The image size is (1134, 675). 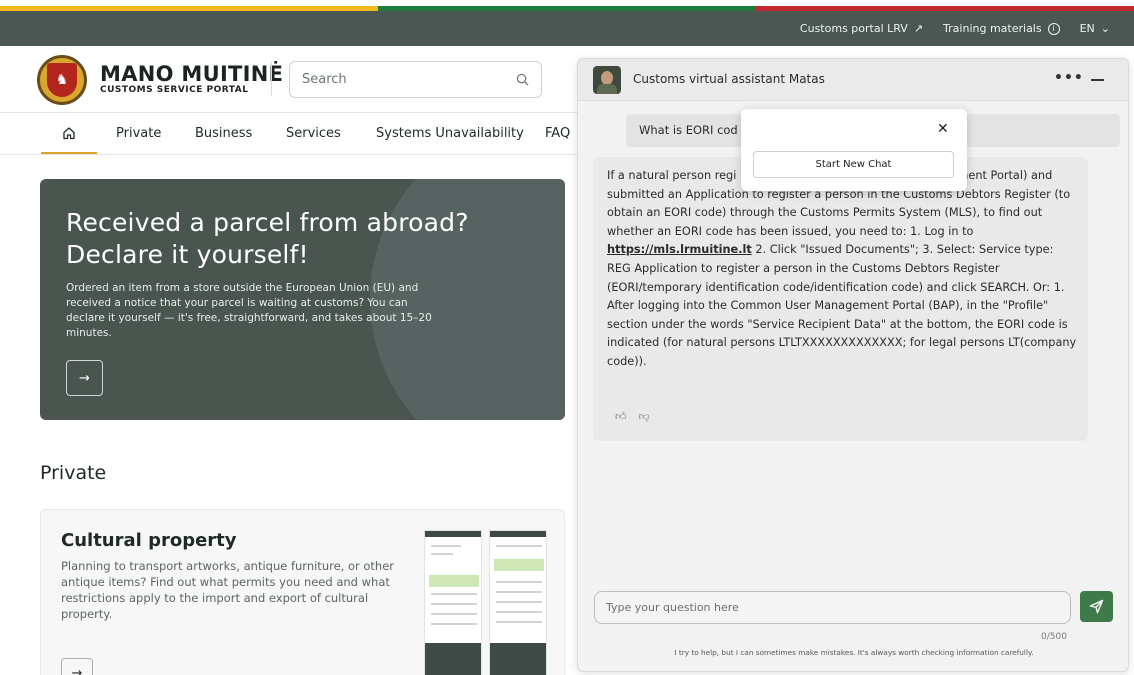 I want to click on card-arrow-button: →, so click(x=77, y=666).